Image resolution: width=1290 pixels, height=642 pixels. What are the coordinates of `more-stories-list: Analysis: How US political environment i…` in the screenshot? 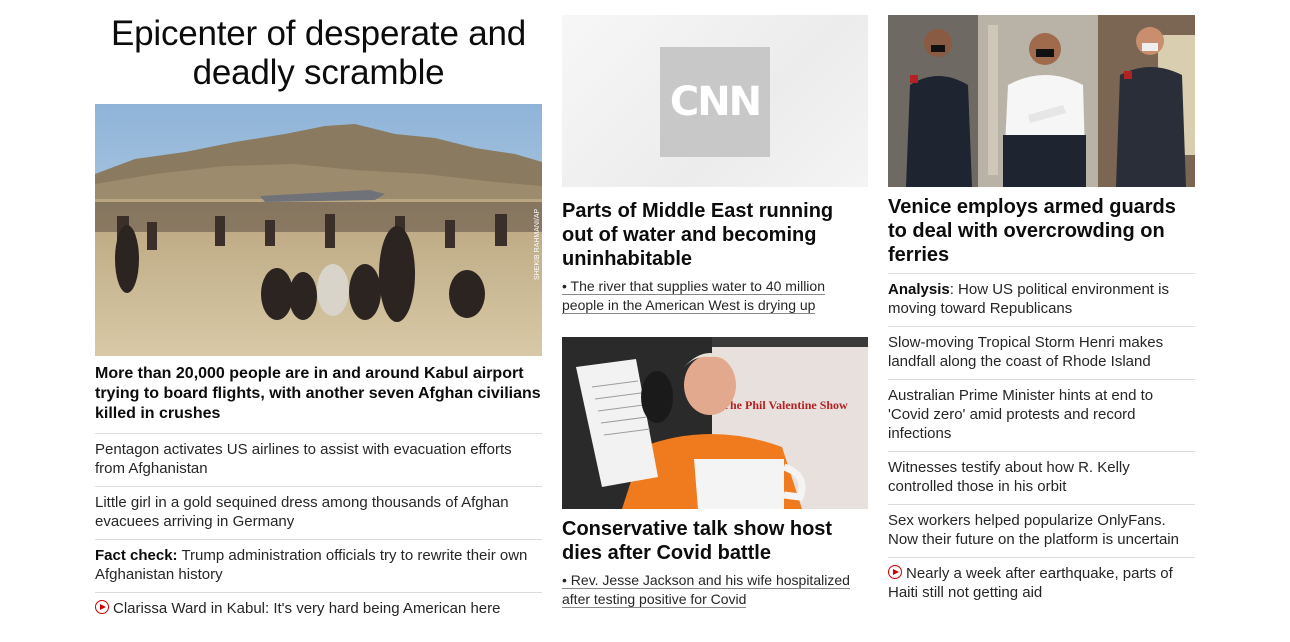 It's located at (1041, 441).